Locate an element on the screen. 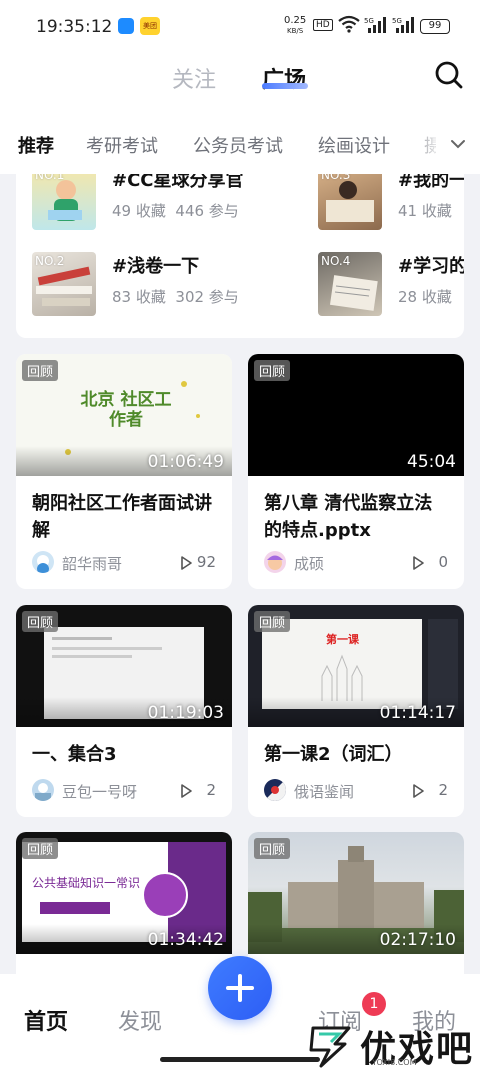  play-count: 92 is located at coordinates (206, 562).